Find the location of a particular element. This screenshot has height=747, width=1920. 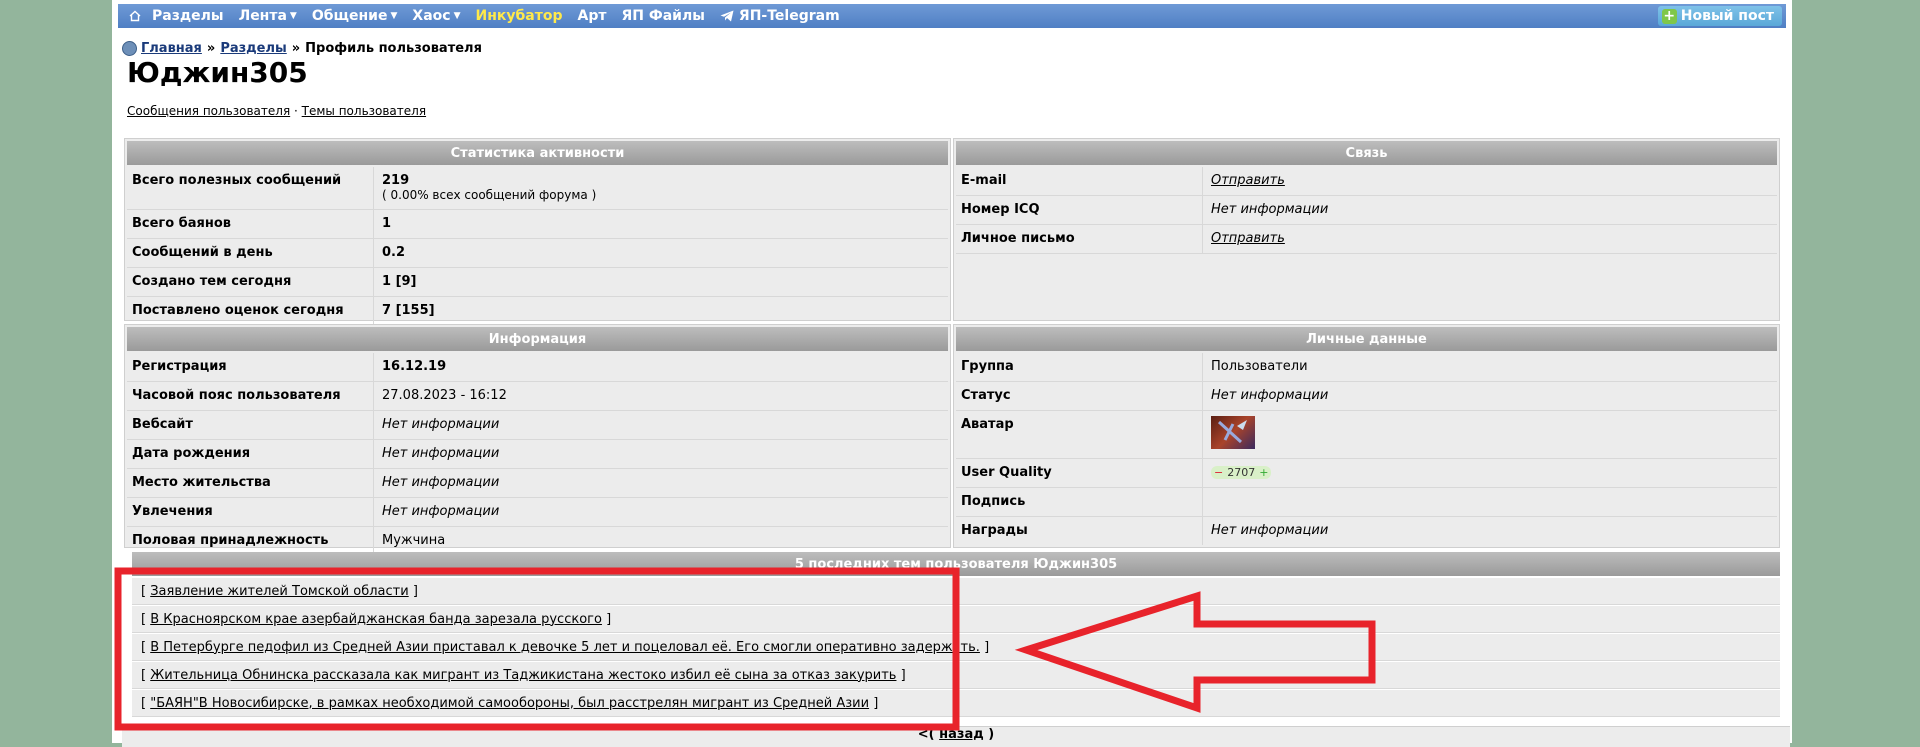

user-quality-badge: − 2707 + is located at coordinates (1241, 472).